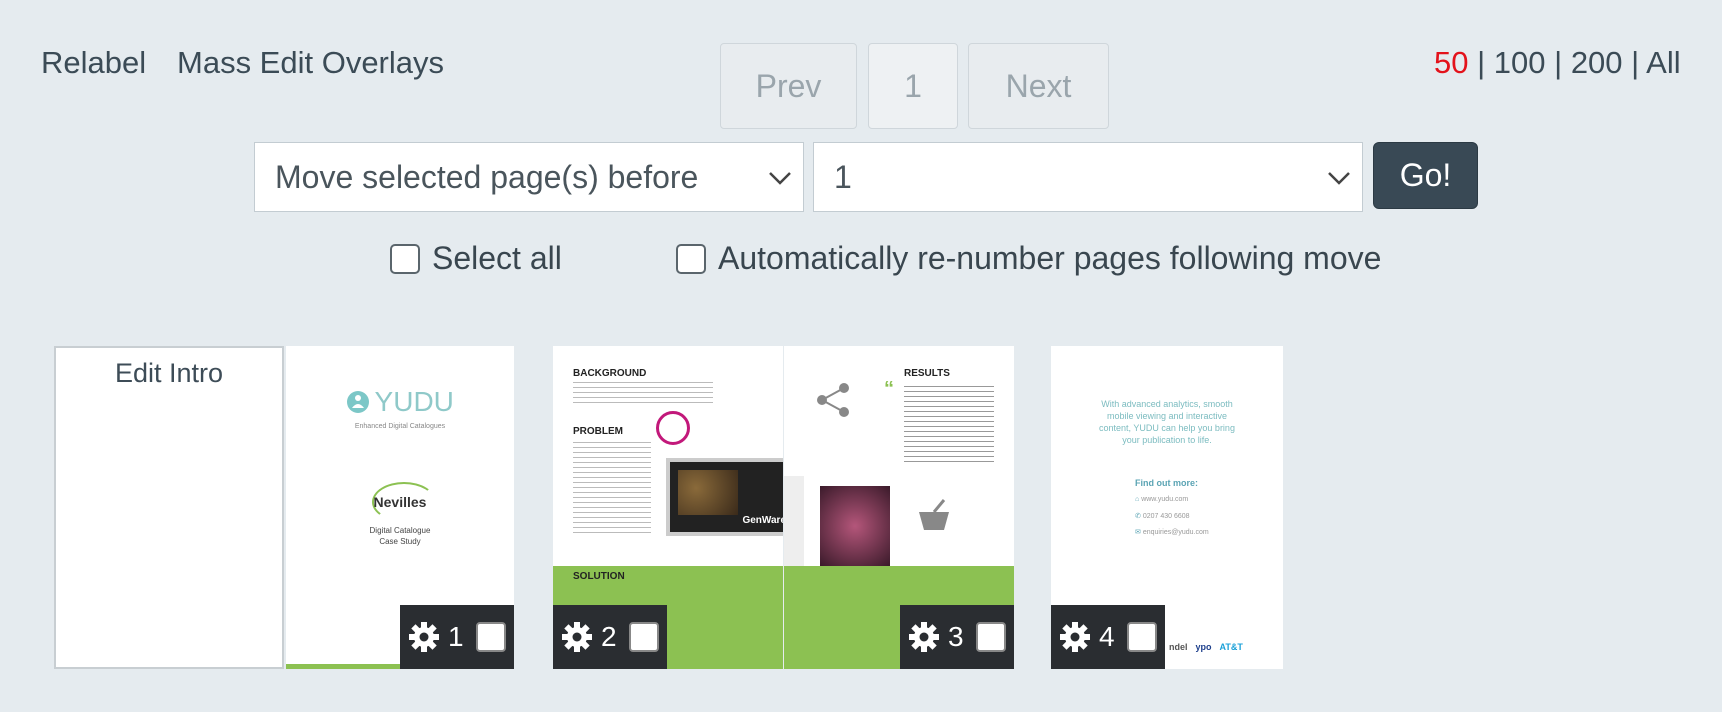 Image resolution: width=1722 pixels, height=712 pixels. I want to click on current-page-button: 1, so click(913, 86).